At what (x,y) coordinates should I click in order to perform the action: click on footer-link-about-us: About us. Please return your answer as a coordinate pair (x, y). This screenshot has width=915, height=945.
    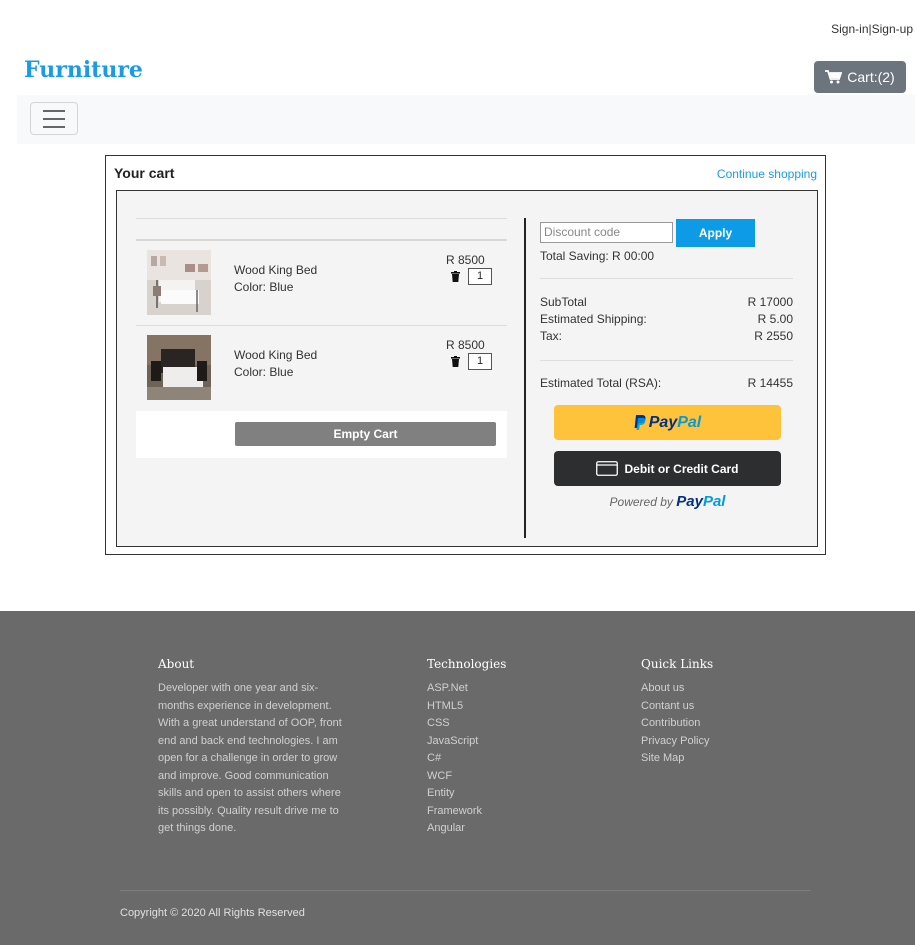
    Looking at the image, I should click on (675, 689).